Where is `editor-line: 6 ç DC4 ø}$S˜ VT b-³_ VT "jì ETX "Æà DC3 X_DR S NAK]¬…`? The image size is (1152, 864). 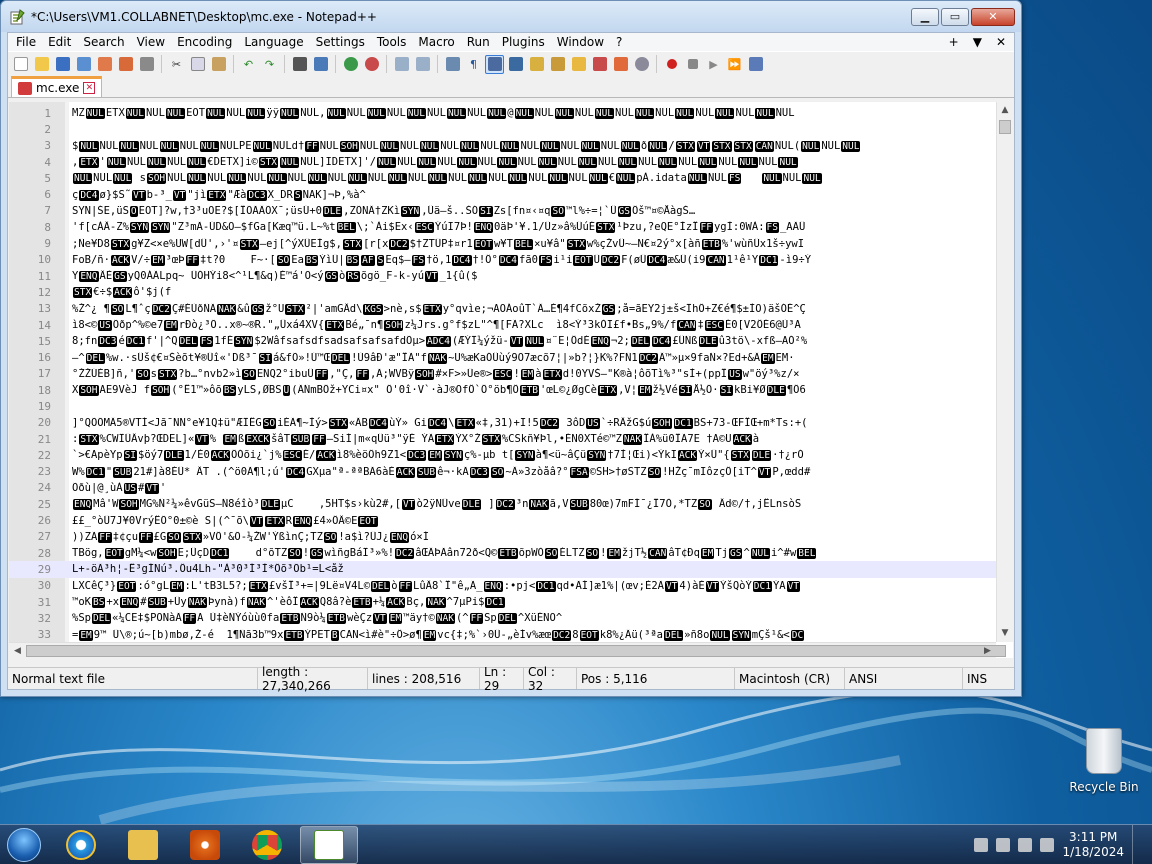 editor-line: 6 ç DC4 ø}$S˜ VT b-³_ VT "jì ETX "Æà DC3 X_DR S NAK]¬… is located at coordinates (504, 194).